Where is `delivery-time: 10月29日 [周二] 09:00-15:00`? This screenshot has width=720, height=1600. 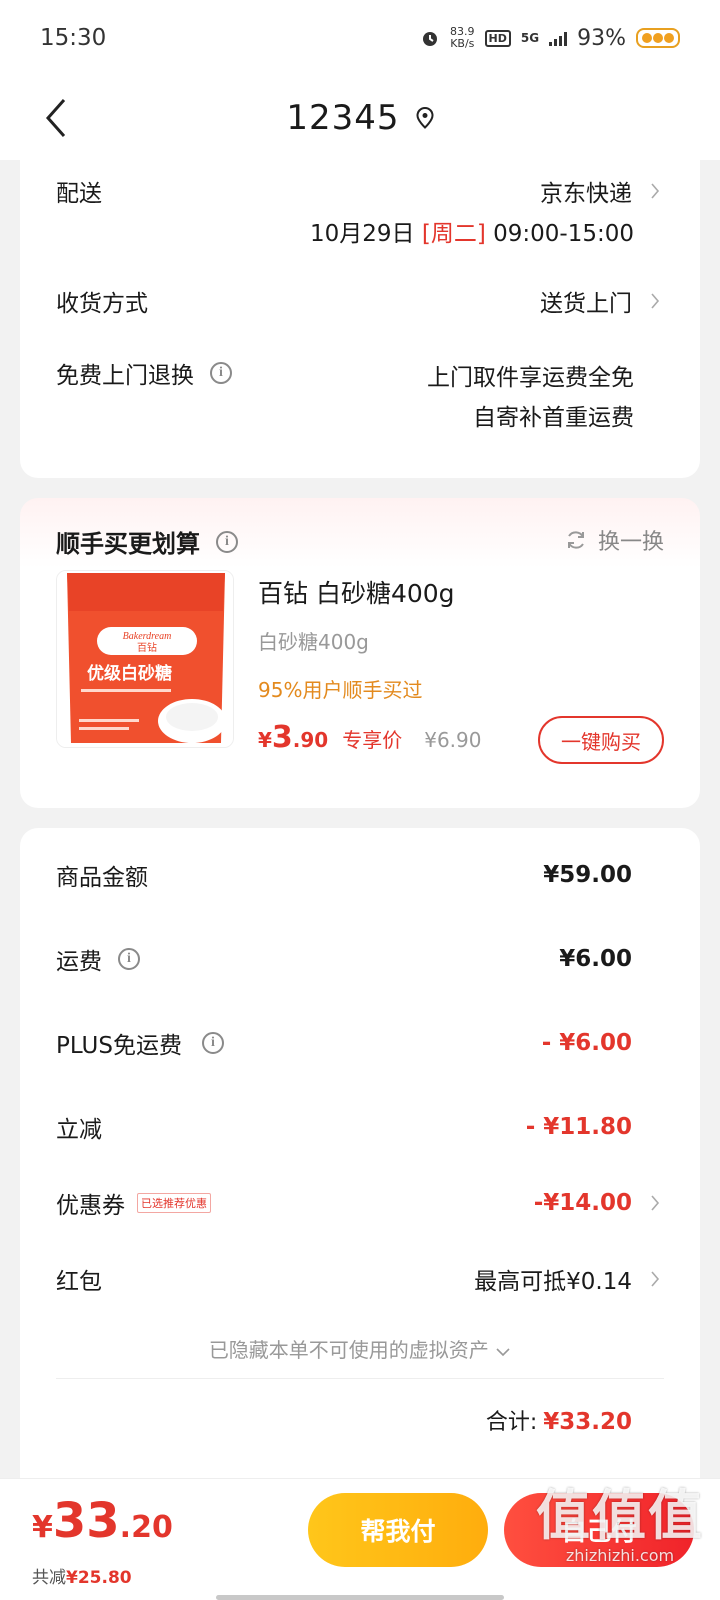 delivery-time: 10月29日 [周二] 09:00-15:00 is located at coordinates (472, 231).